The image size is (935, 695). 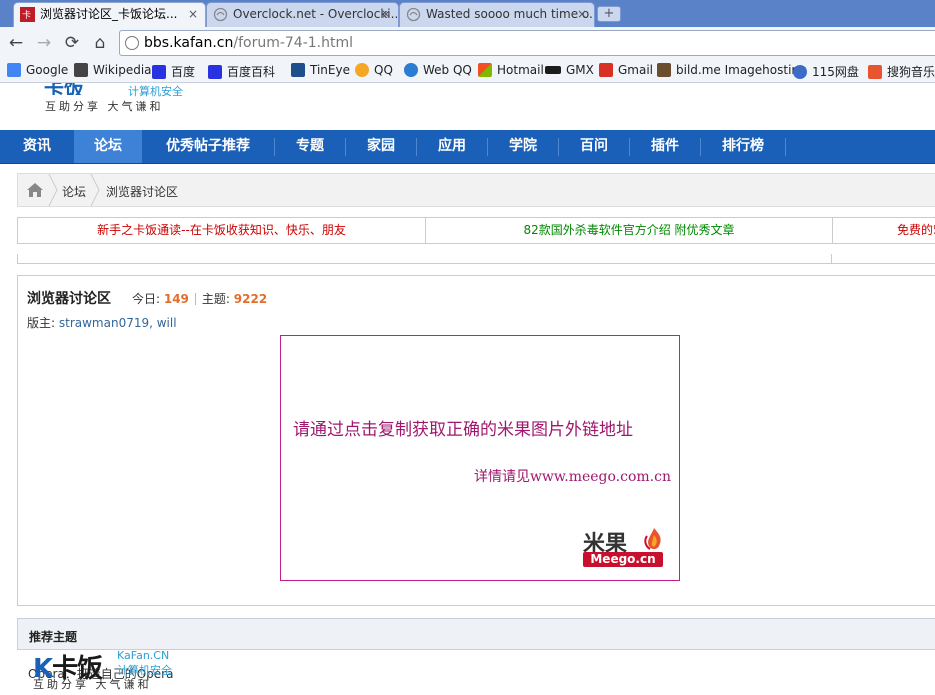 What do you see at coordinates (35, 190) in the screenshot?
I see `home-icon` at bounding box center [35, 190].